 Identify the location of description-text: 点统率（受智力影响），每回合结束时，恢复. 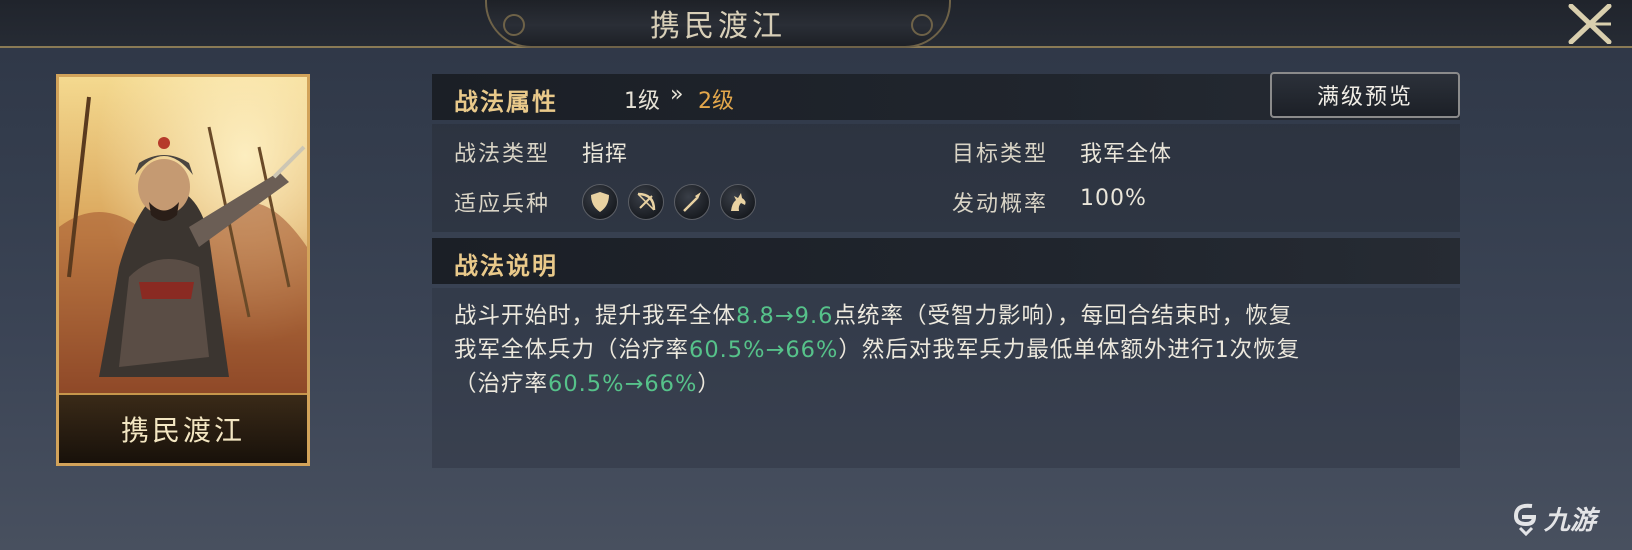
(1063, 316).